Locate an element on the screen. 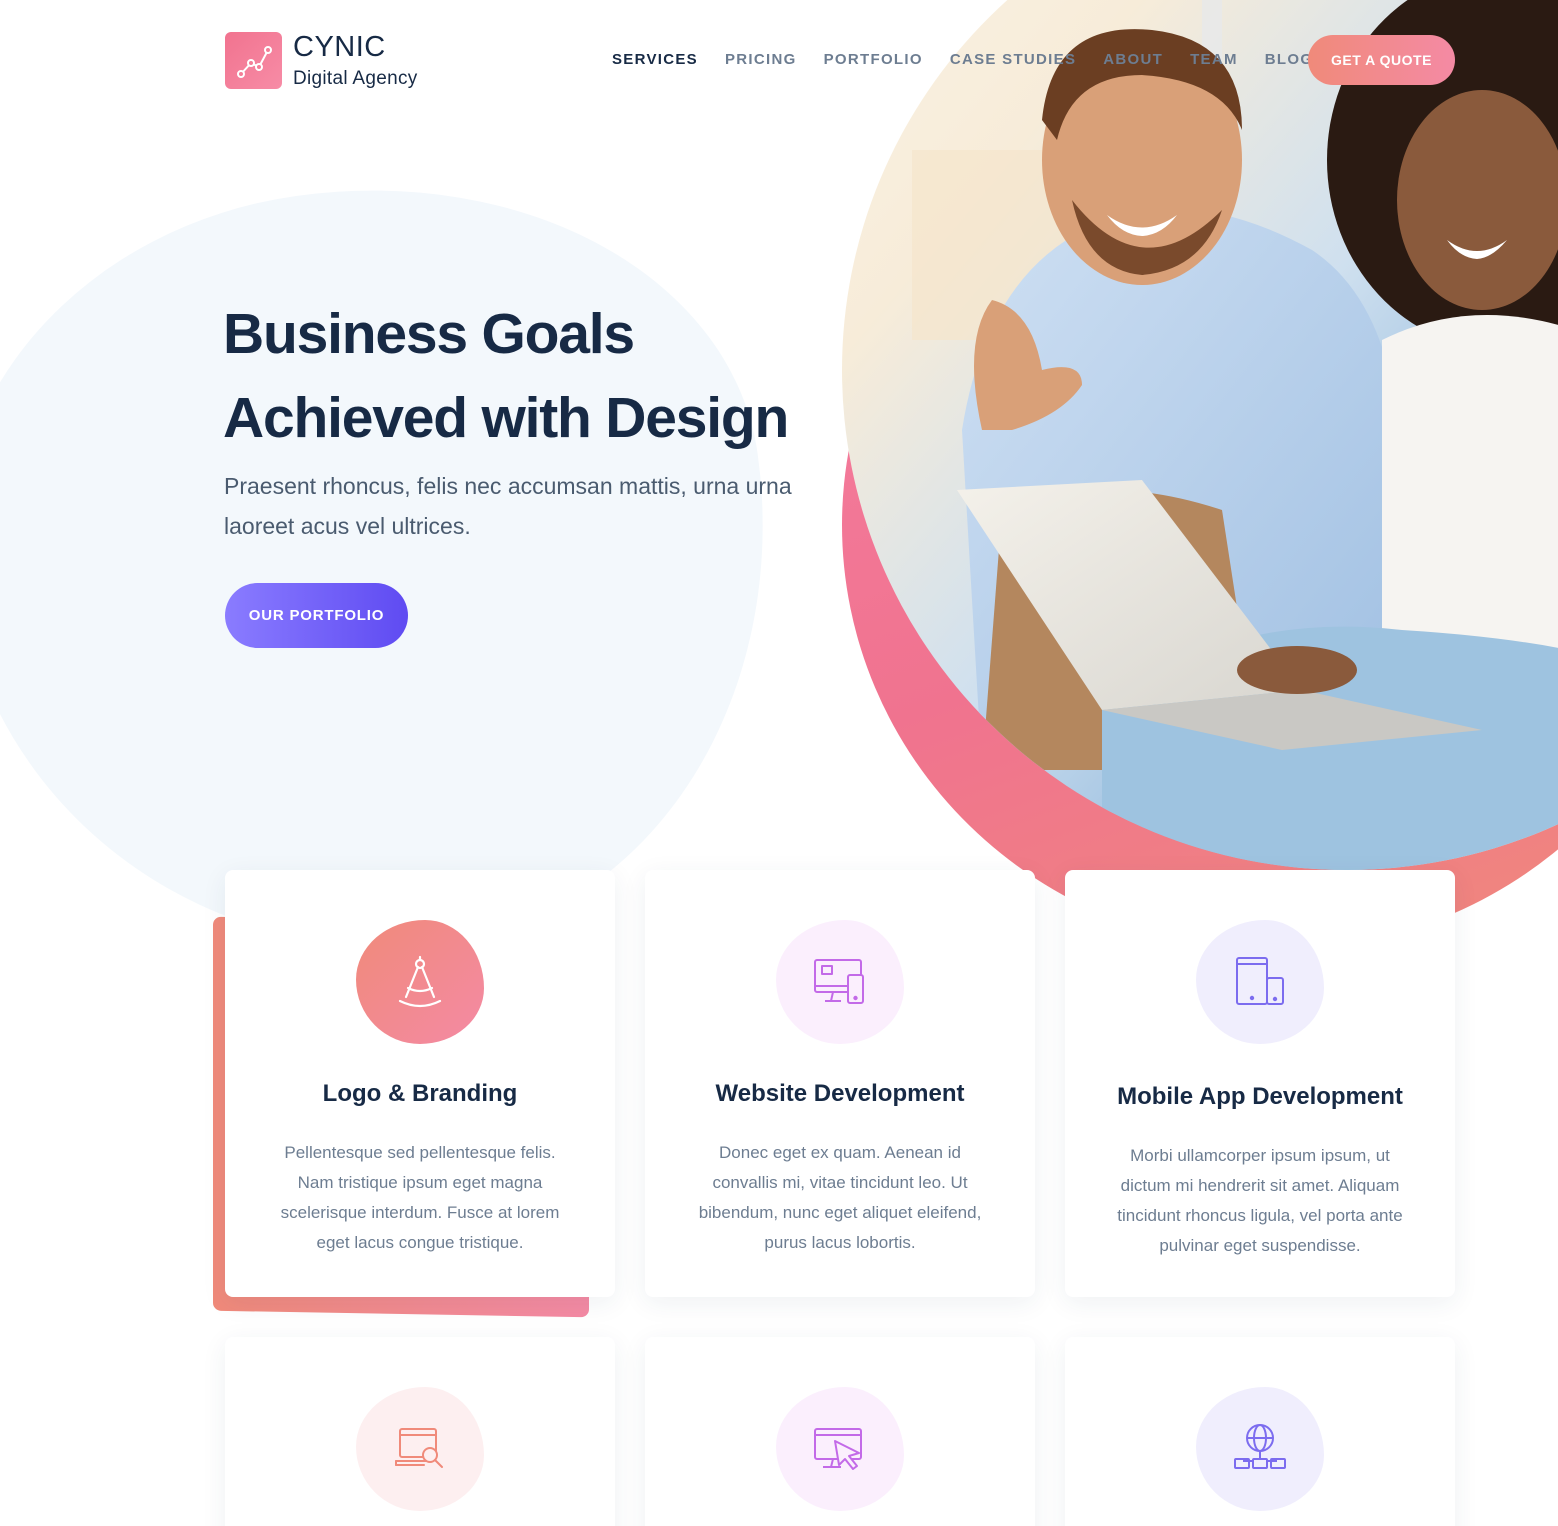 The image size is (1558, 1526). nav-item-team: TEAM is located at coordinates (1214, 59).